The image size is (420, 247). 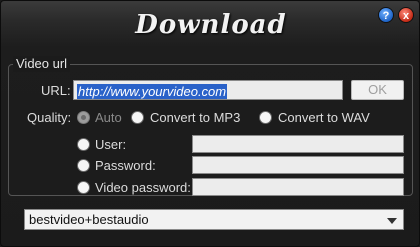 What do you see at coordinates (83, 187) in the screenshot?
I see `video-password-radio` at bounding box center [83, 187].